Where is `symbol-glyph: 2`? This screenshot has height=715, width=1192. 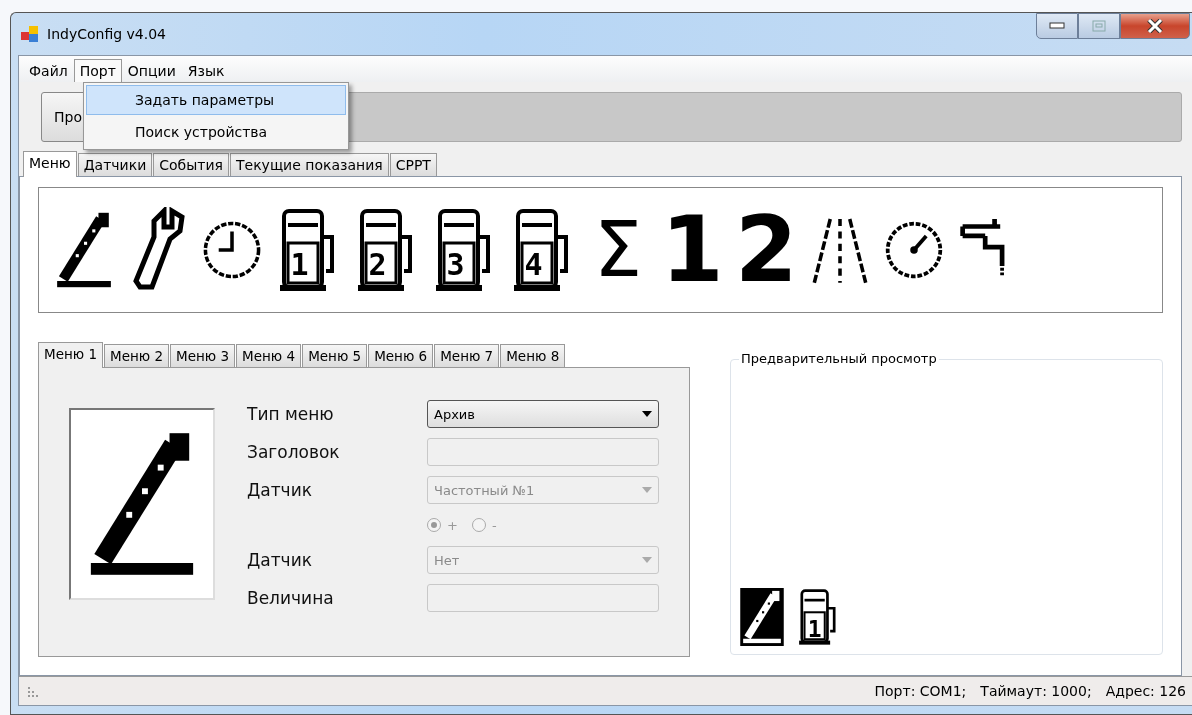
symbol-glyph: 2 is located at coordinates (766, 250).